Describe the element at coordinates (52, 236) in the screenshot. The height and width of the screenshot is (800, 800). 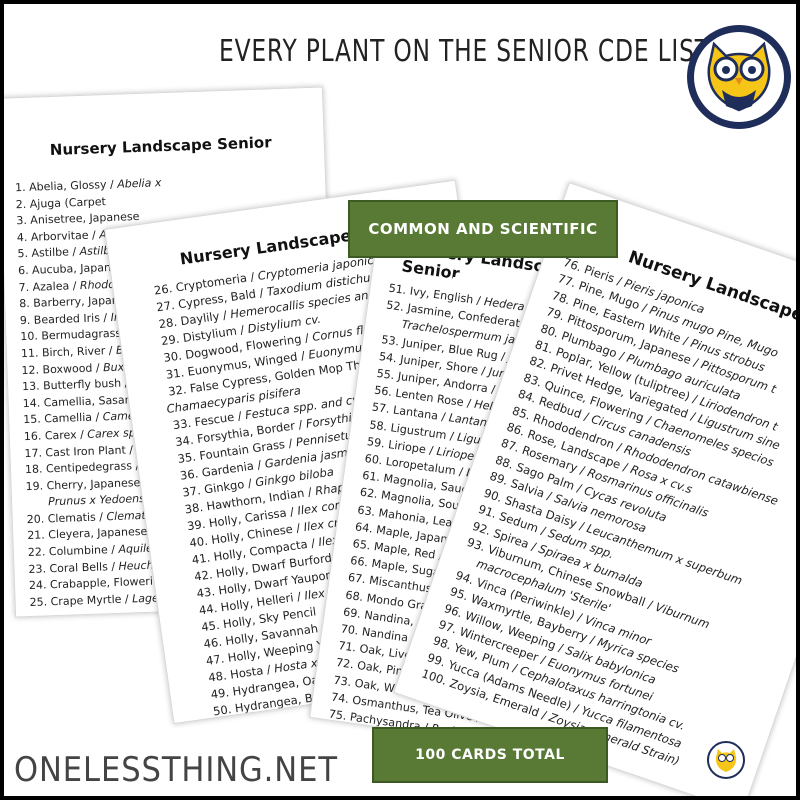
I see `common-name: 4. Arborvitae` at that location.